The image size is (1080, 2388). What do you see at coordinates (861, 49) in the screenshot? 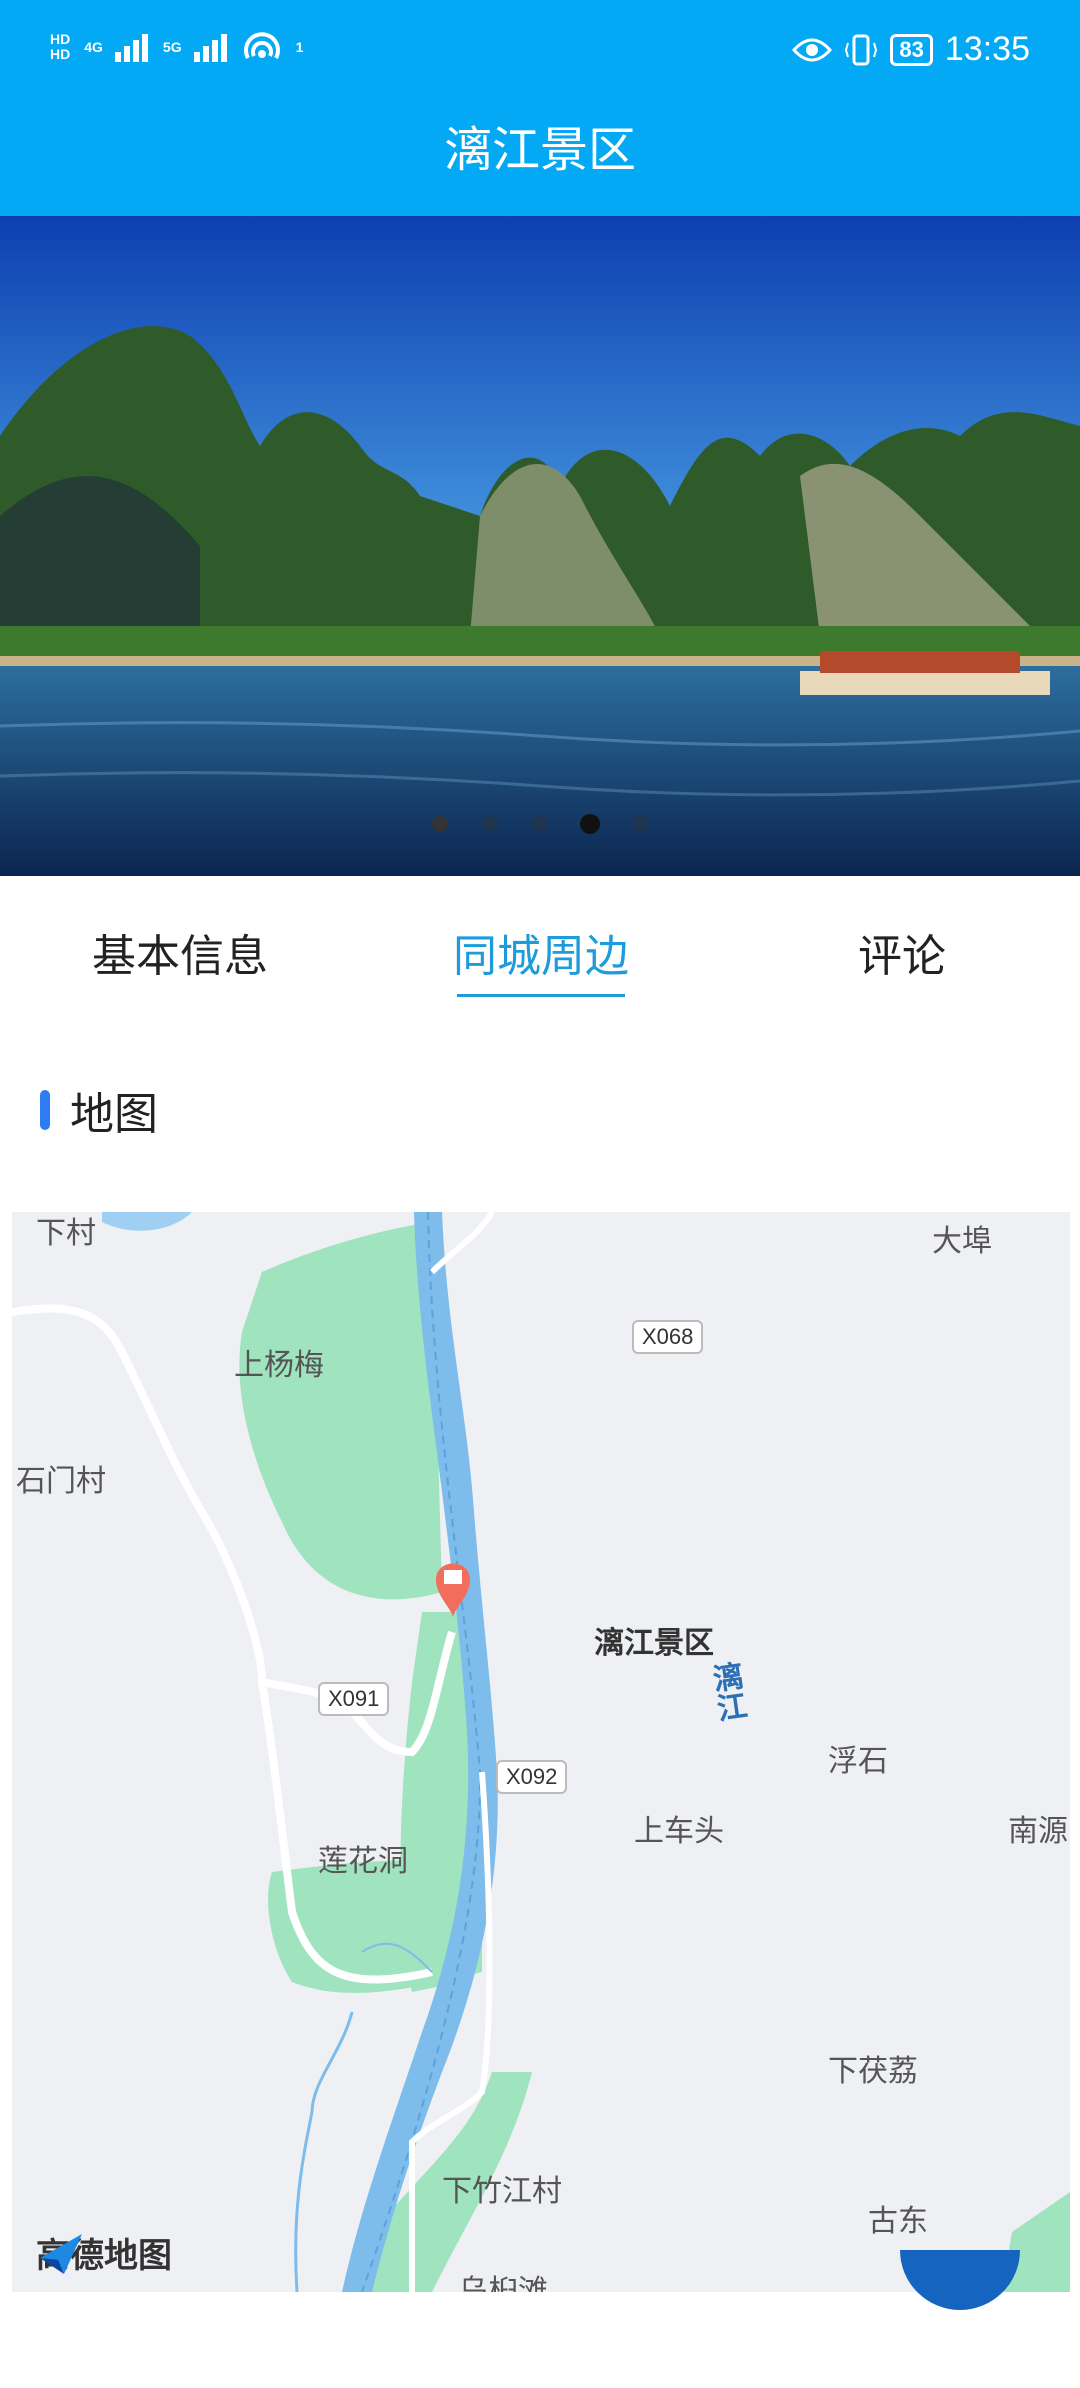
I see `vibrate-icon` at bounding box center [861, 49].